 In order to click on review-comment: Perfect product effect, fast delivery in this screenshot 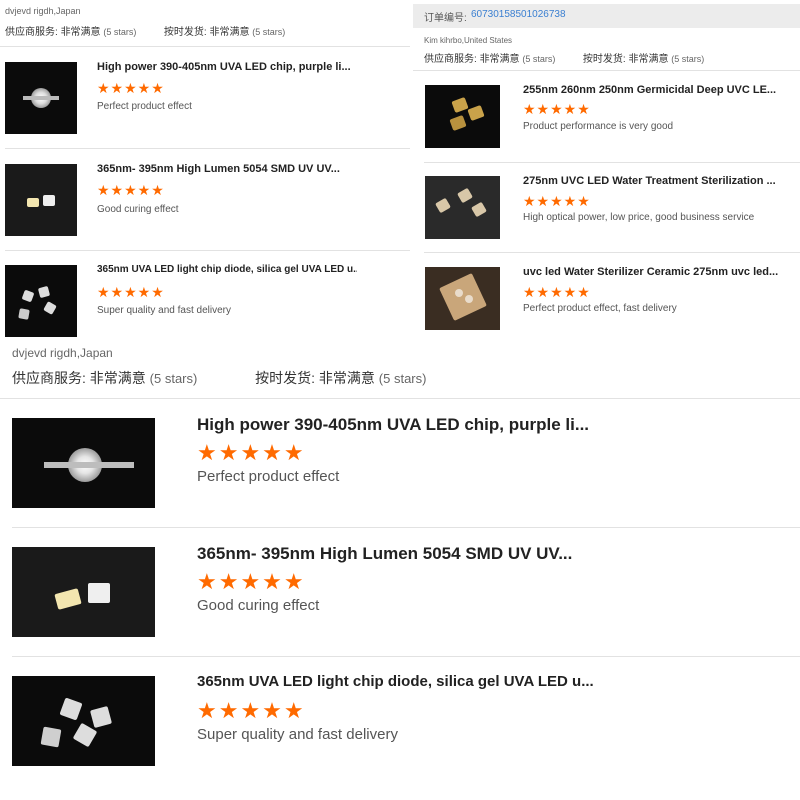, I will do `click(600, 308)`.